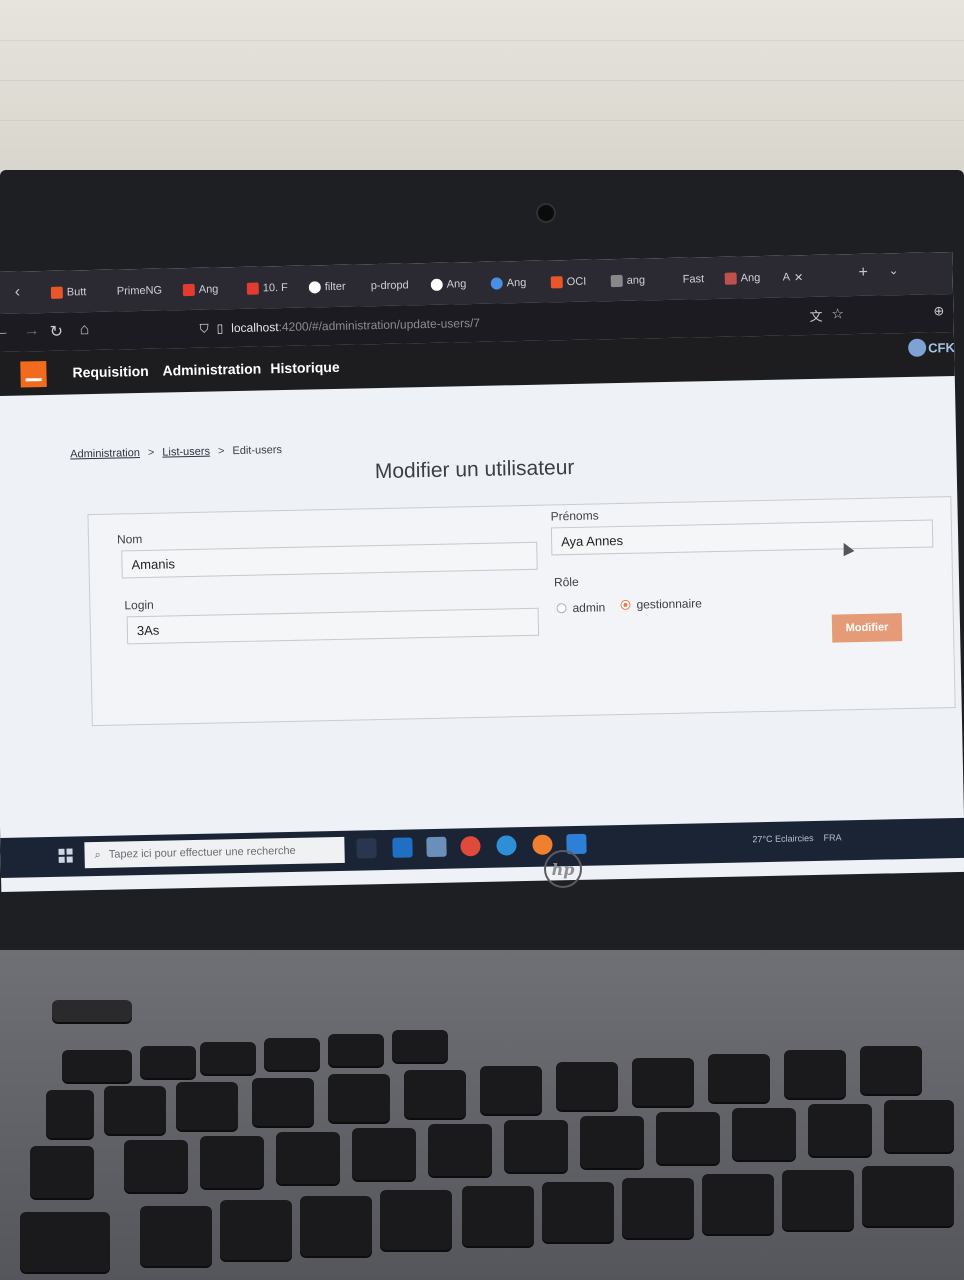  Describe the element at coordinates (470, 846) in the screenshot. I see `app-icon` at that location.